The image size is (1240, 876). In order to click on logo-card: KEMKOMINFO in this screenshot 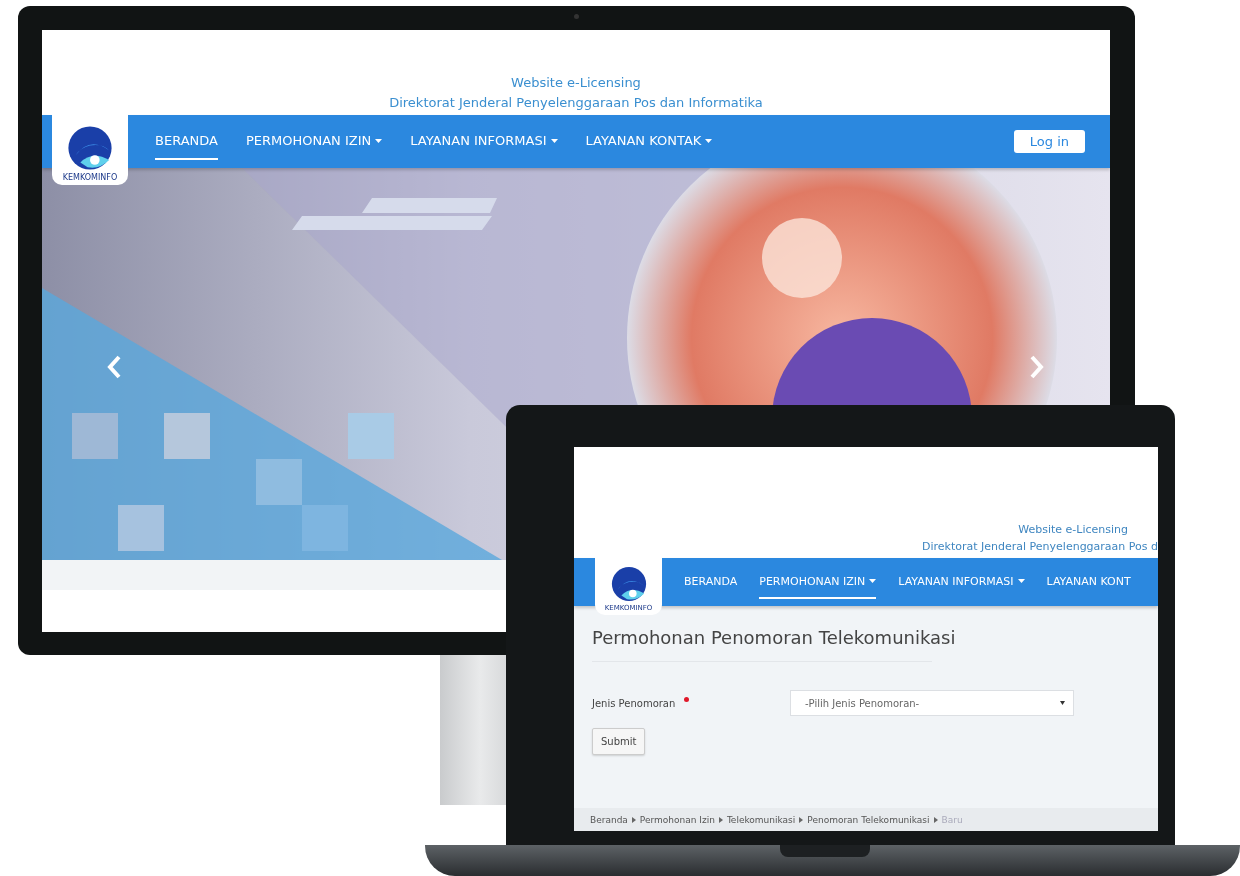, I will do `click(90, 148)`.